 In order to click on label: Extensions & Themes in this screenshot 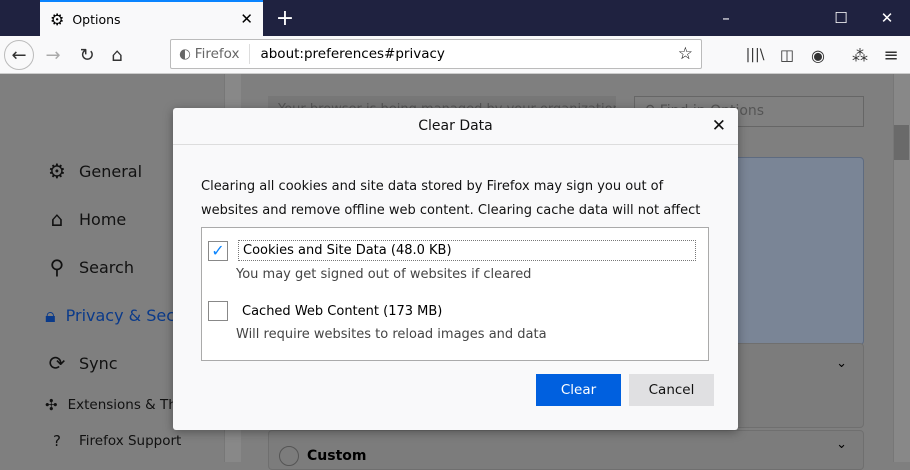, I will do `click(121, 405)`.